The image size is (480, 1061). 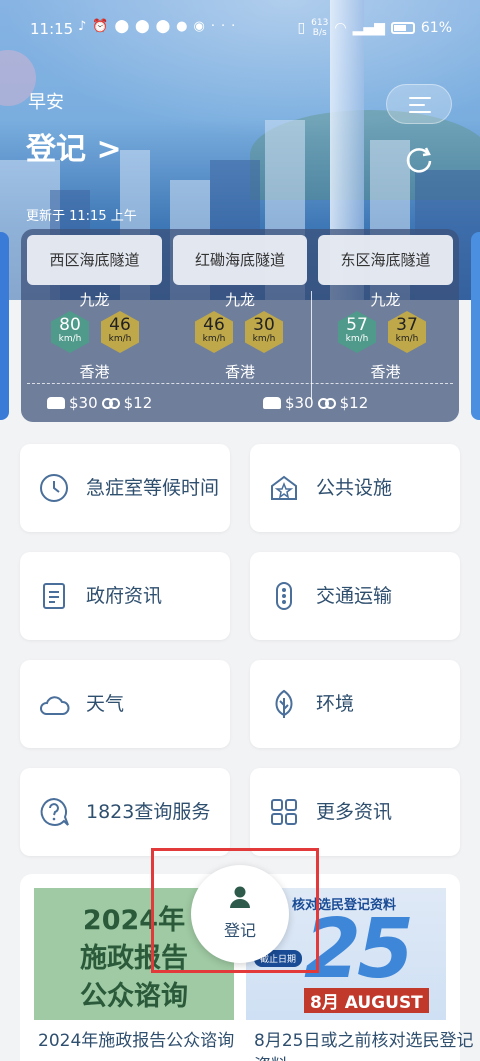 I want to click on service-ae-waiting-time: 急症室等候时间, so click(x=125, y=488).